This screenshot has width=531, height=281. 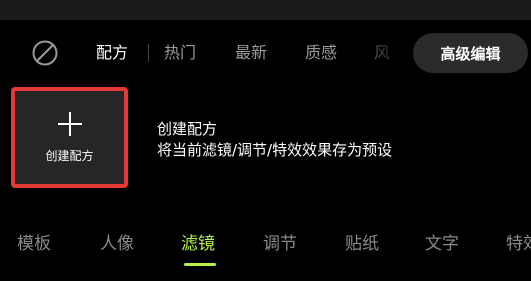 I want to click on create-recipe-label: 创建配方, so click(x=69, y=156).